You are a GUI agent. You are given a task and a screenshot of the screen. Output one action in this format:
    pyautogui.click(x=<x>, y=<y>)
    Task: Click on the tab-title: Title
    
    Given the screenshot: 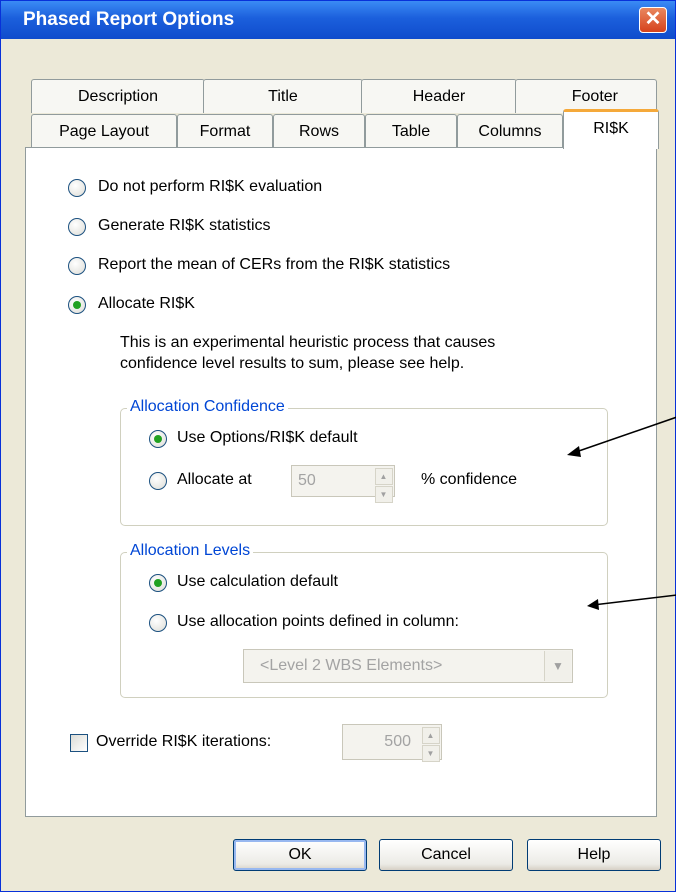 What is the action you would take?
    pyautogui.click(x=283, y=96)
    